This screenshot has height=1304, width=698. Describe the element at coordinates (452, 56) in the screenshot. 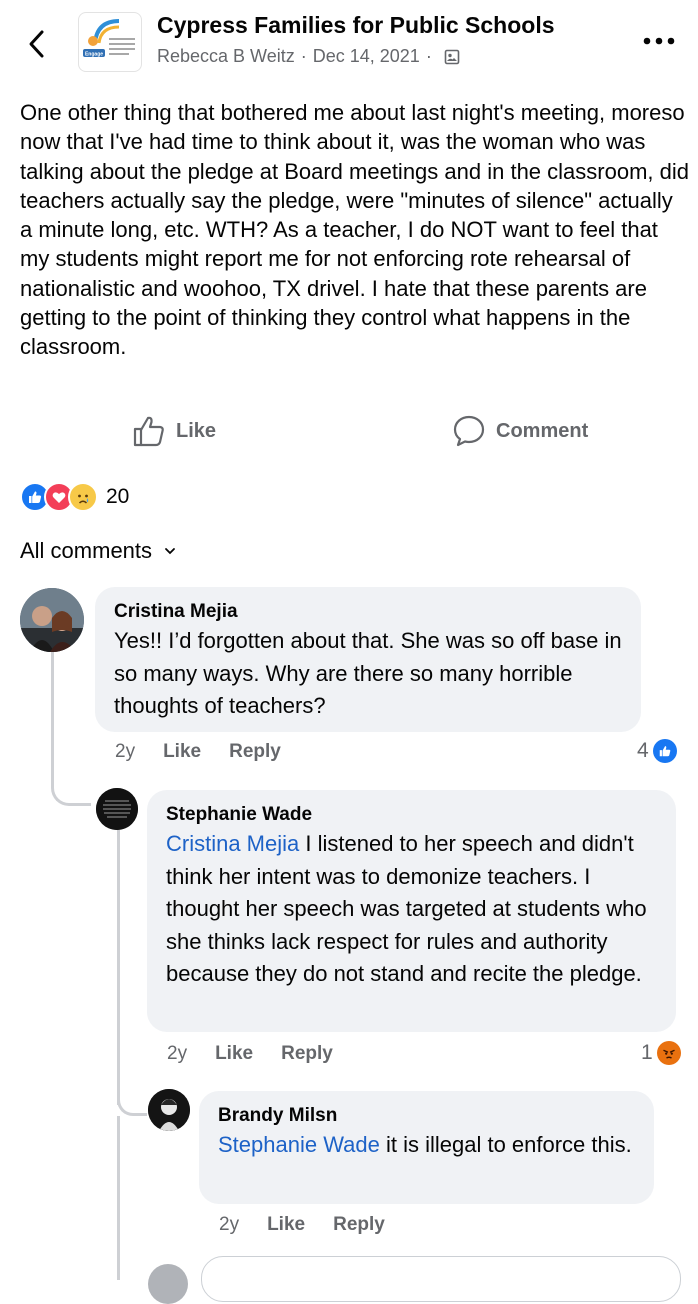

I see `privacy-icon` at that location.